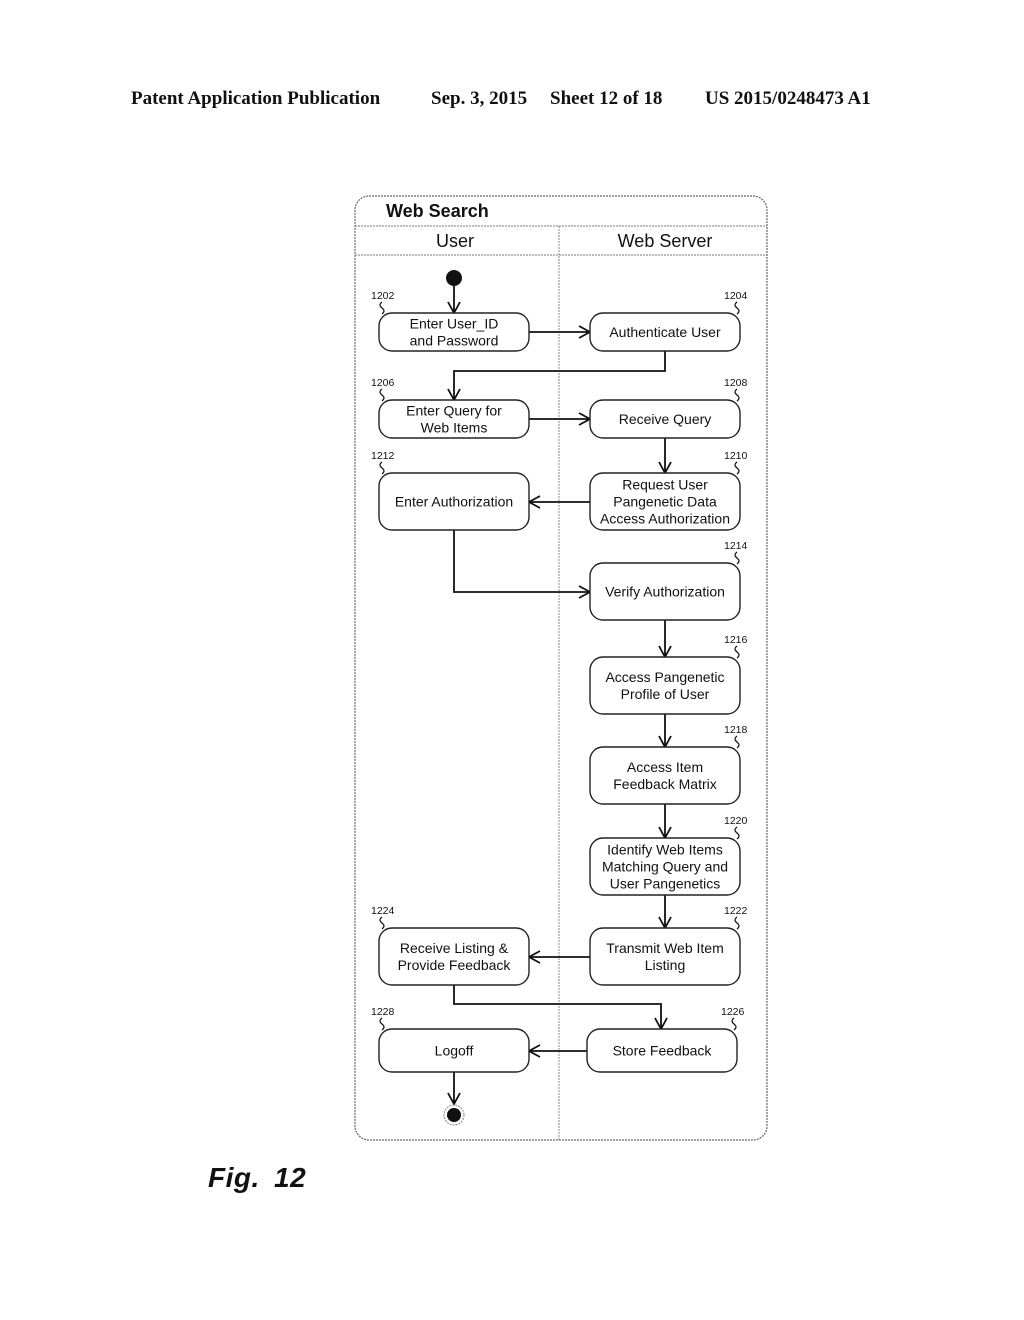  I want to click on activity-label: and Password, so click(454, 341).